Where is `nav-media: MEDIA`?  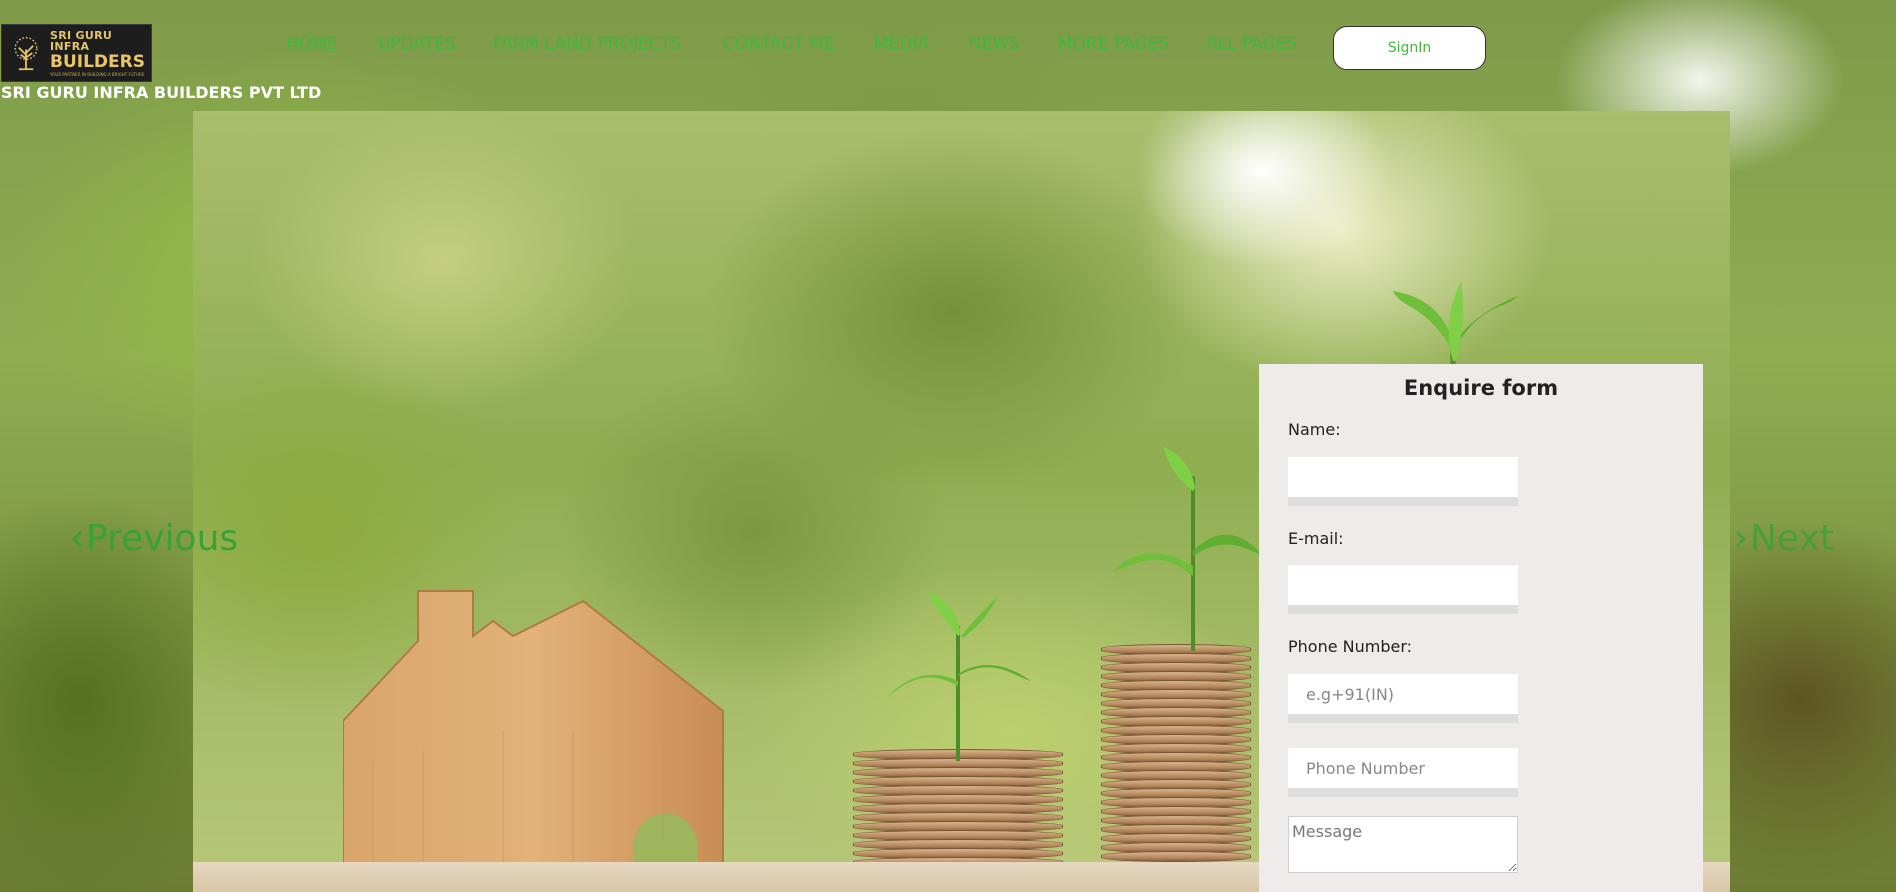 nav-media: MEDIA is located at coordinates (901, 44).